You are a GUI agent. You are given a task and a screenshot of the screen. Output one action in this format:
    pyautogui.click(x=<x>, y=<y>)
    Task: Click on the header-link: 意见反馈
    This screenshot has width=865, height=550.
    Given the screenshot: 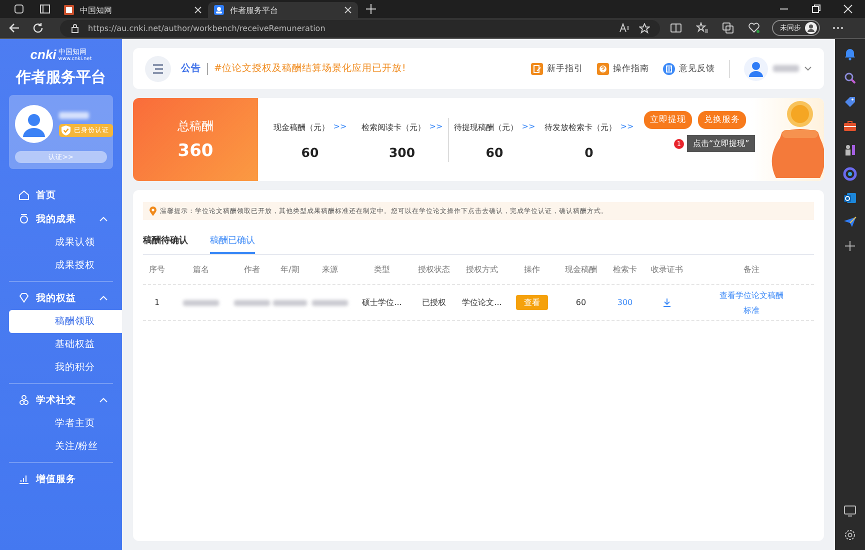 What is the action you would take?
    pyautogui.click(x=689, y=68)
    